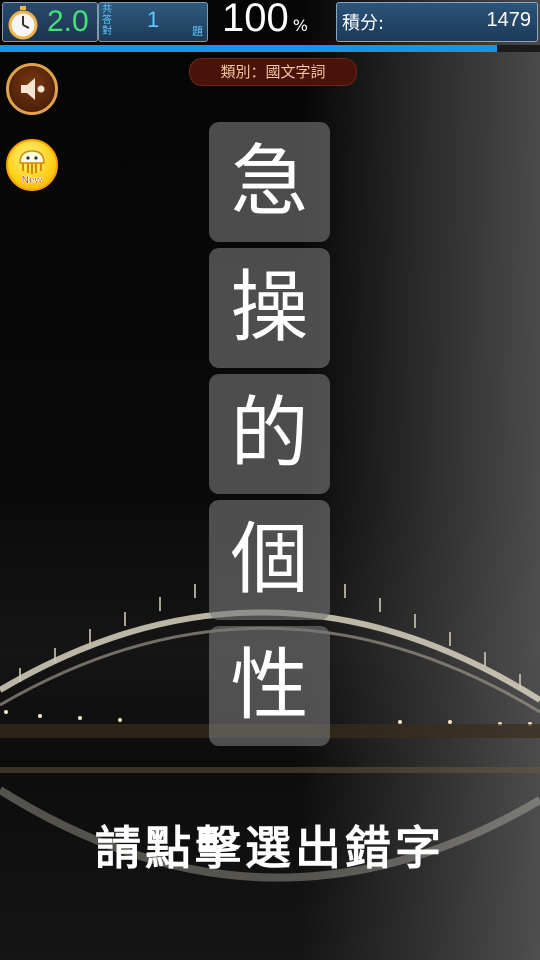  What do you see at coordinates (23, 23) in the screenshot?
I see `stopwatch-icon` at bounding box center [23, 23].